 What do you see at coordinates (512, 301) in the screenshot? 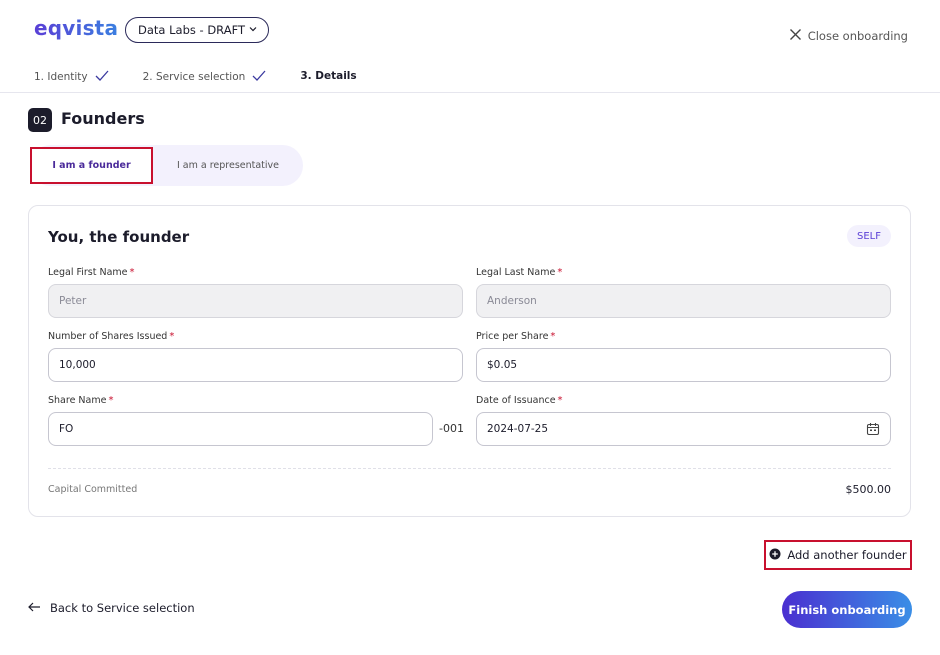
I see `last-name-value: Anderson` at bounding box center [512, 301].